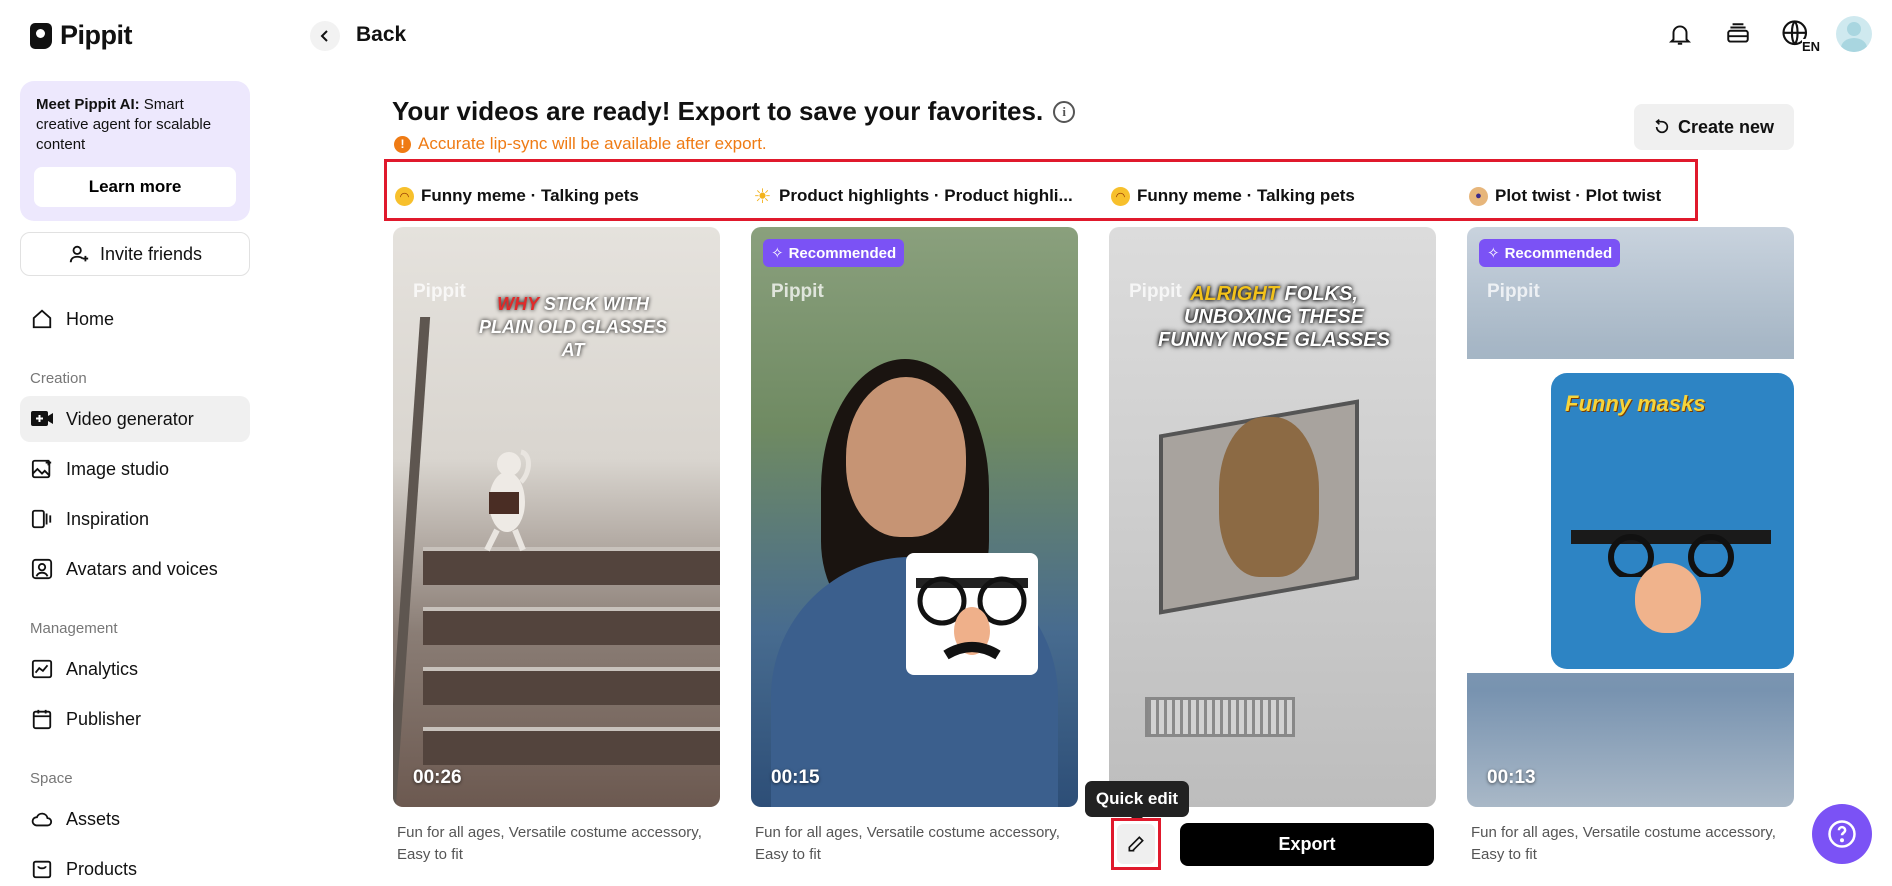 The image size is (1892, 886). I want to click on inspiration-icon, so click(42, 519).